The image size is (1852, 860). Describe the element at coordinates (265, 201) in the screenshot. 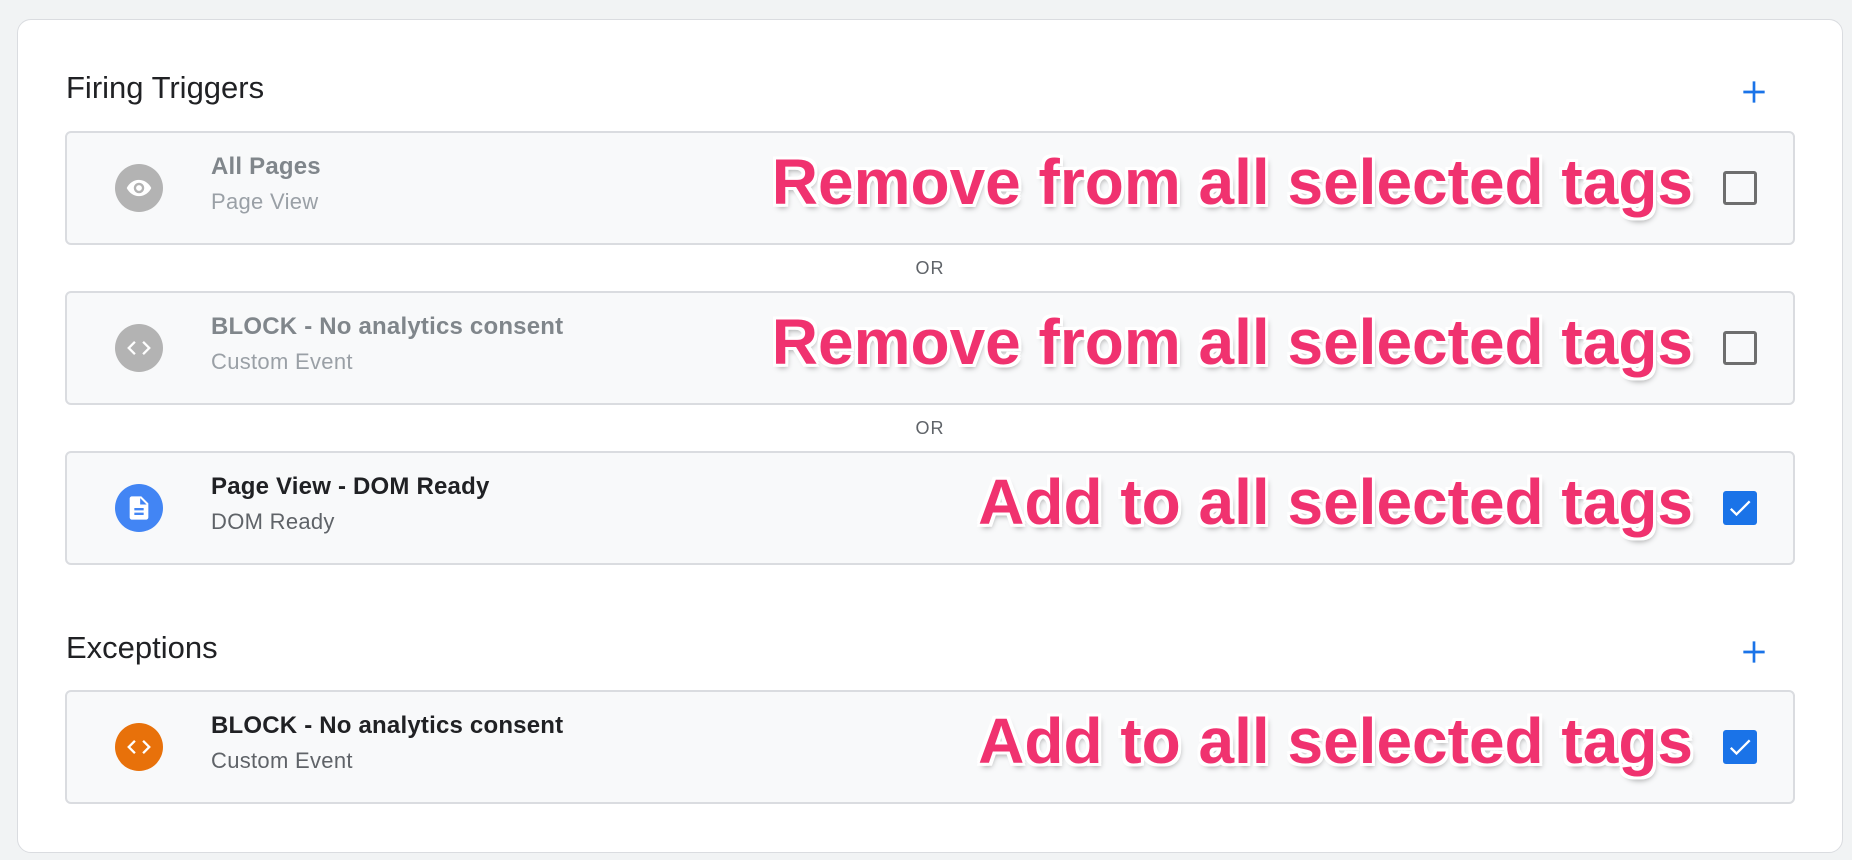

I see `trigger-type: Page View` at that location.